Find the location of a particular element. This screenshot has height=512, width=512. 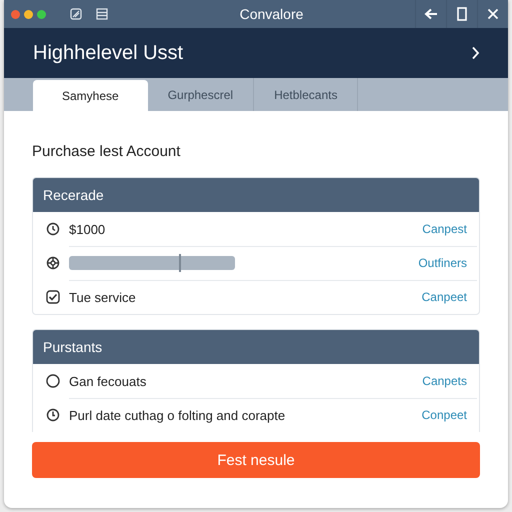

timer-icon is located at coordinates (53, 415).